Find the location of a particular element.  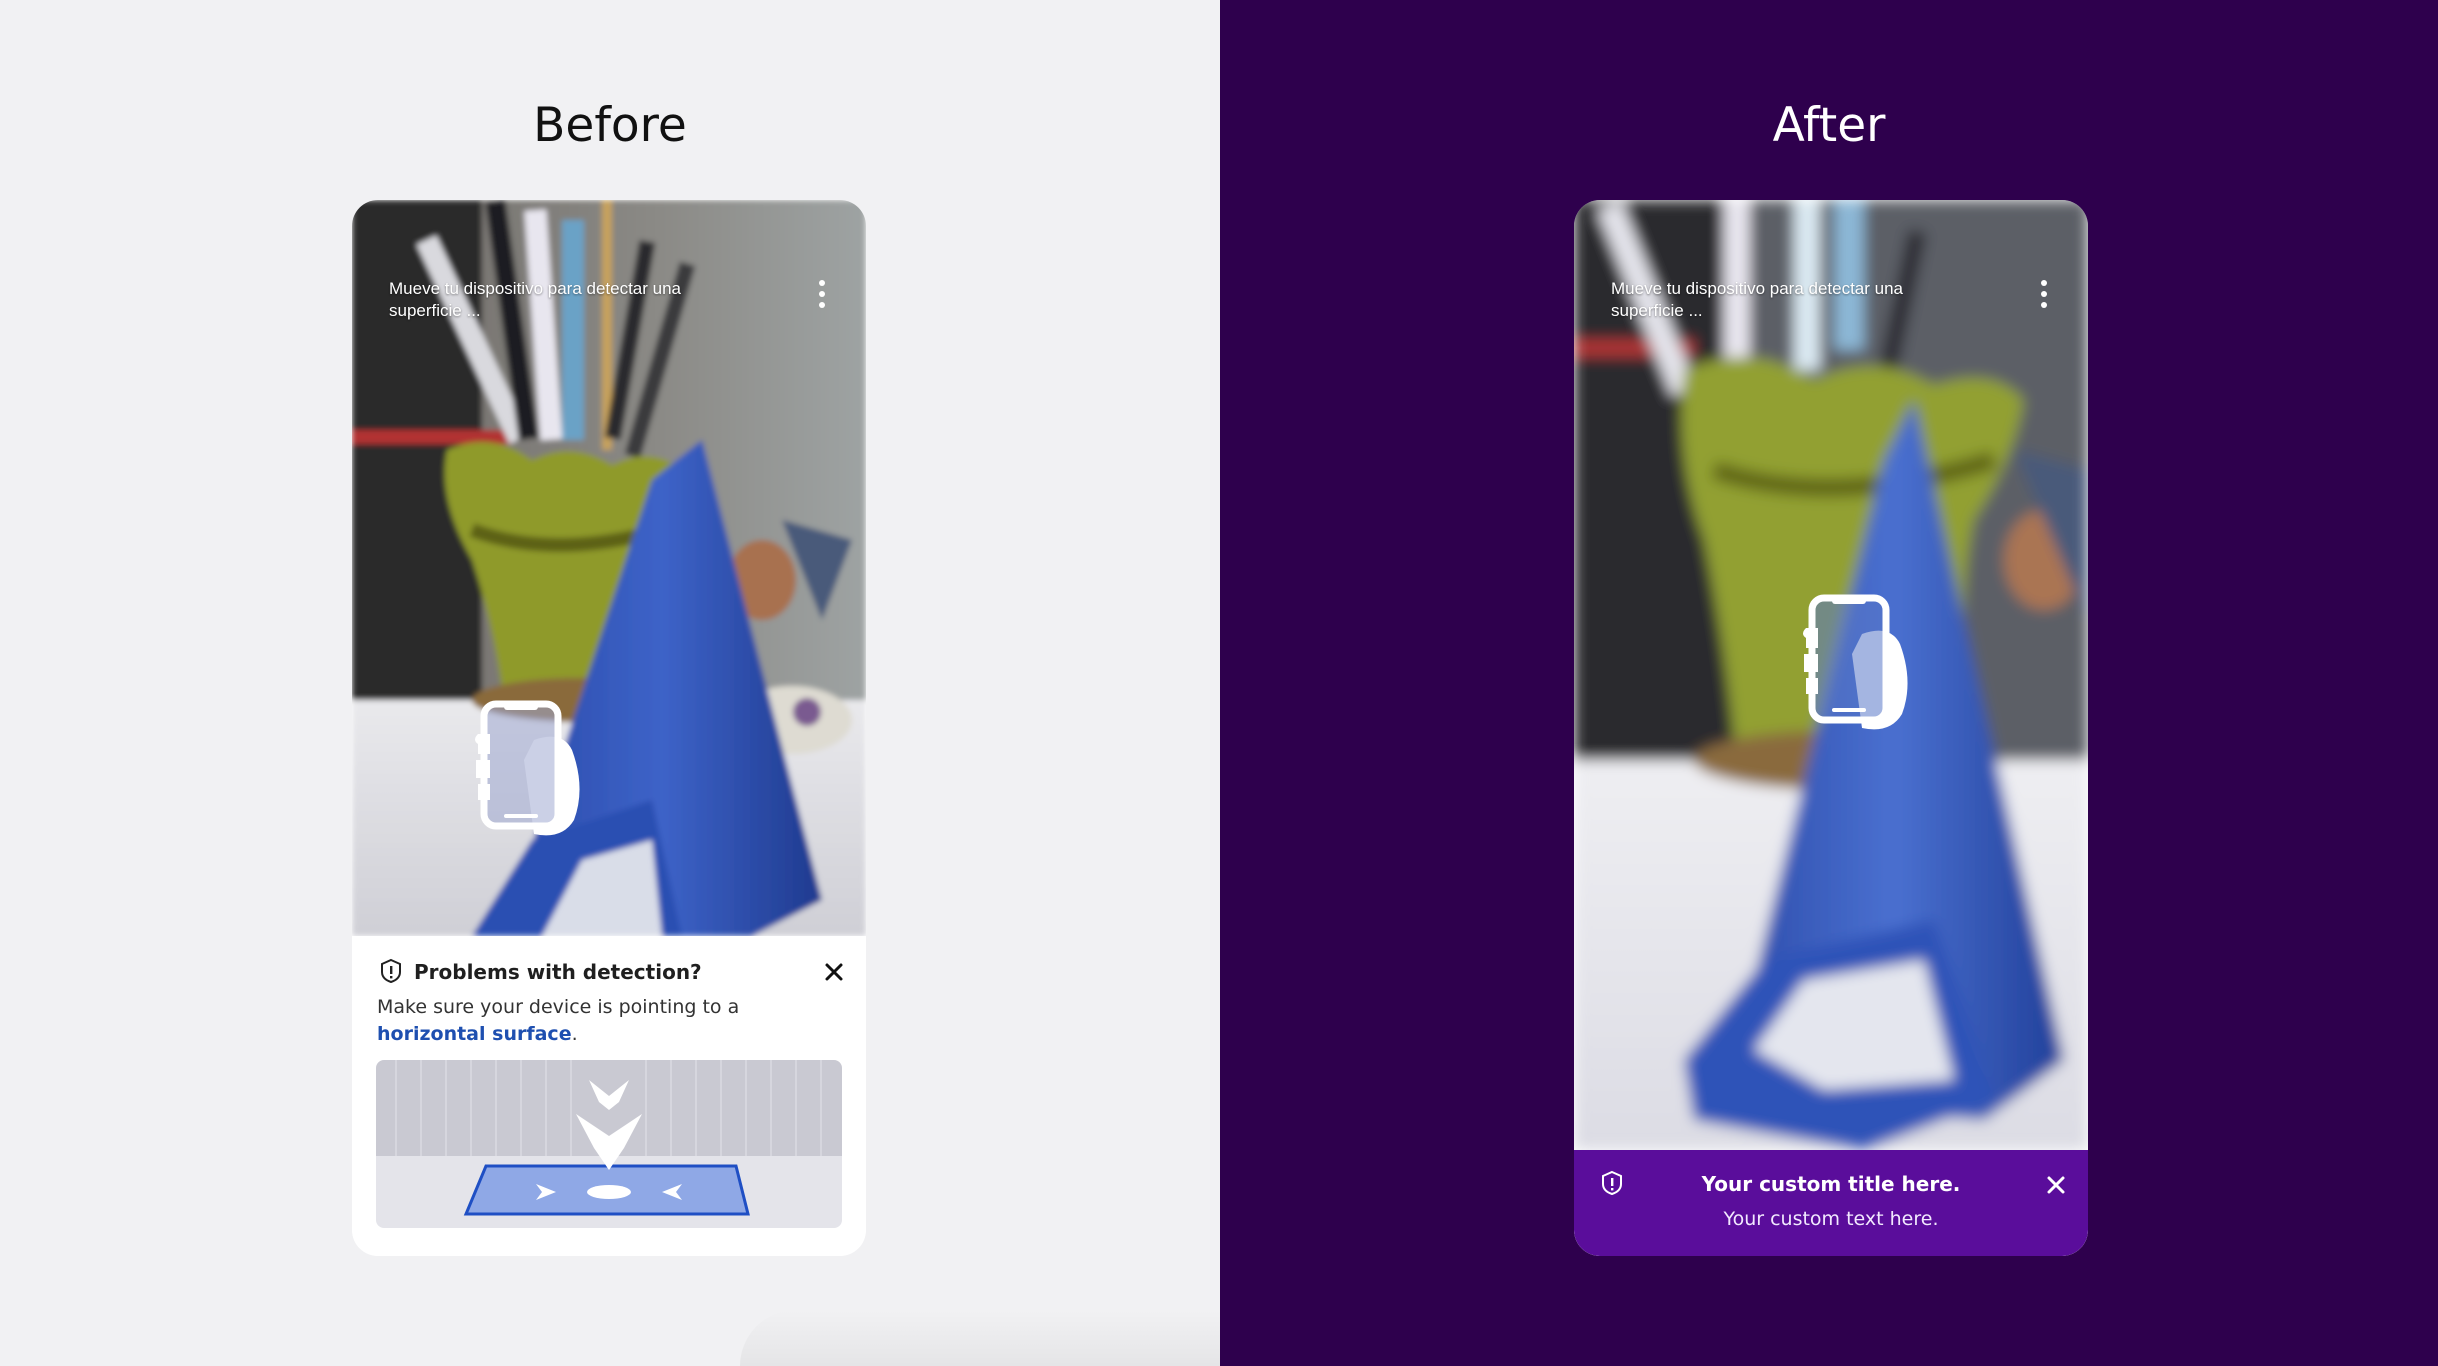

after-heading: After is located at coordinates (1829, 125).